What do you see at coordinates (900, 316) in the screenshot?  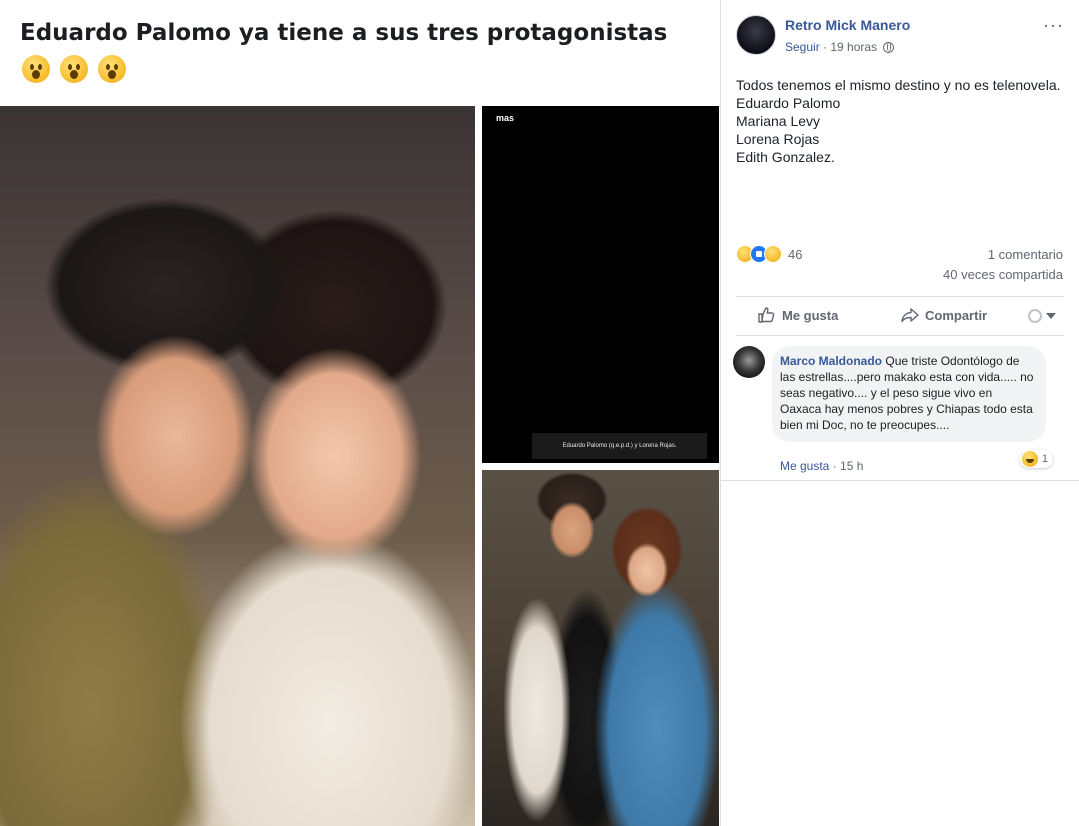 I see `action-bar: Me gusta Compartir` at bounding box center [900, 316].